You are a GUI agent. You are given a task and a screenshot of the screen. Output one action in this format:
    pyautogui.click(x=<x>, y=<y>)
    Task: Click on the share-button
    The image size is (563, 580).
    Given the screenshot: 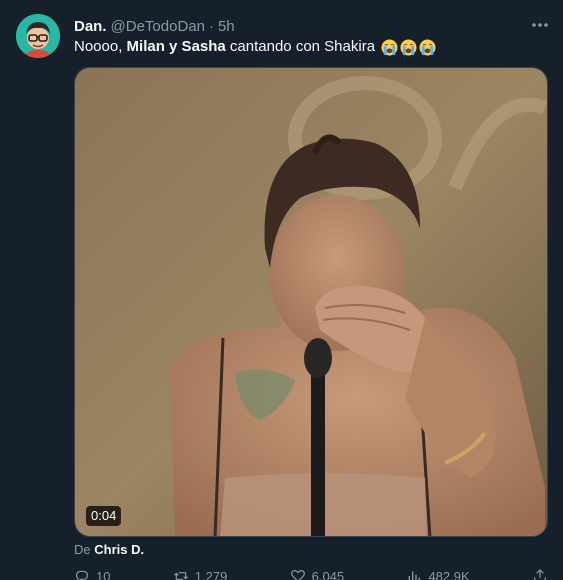 What is the action you would take?
    pyautogui.click(x=540, y=574)
    